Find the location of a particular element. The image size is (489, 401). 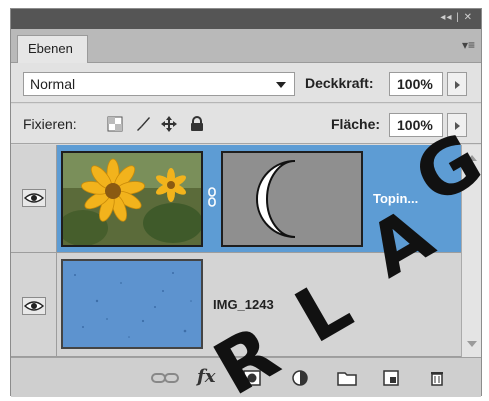

layer-thumbnail-sunflower is located at coordinates (132, 199).